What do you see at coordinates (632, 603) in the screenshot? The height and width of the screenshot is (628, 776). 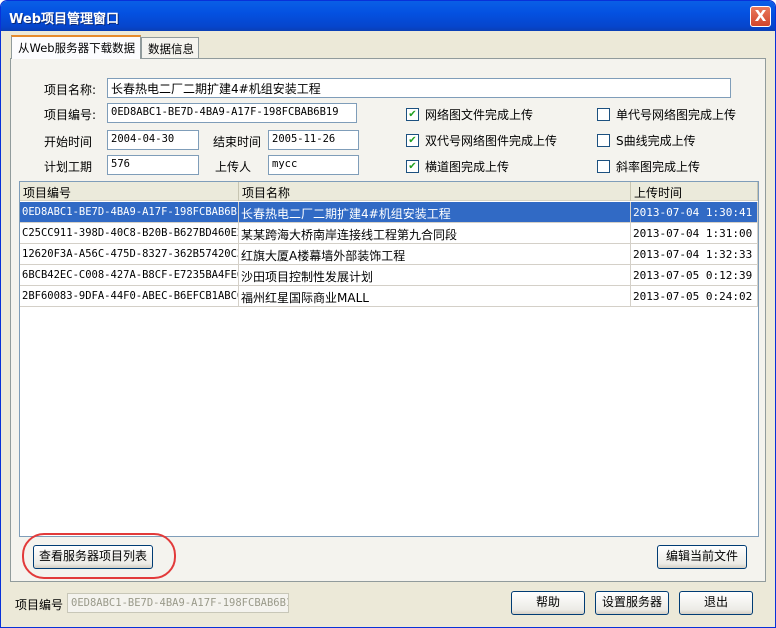 I see `server-settings-button: 设置服务器` at bounding box center [632, 603].